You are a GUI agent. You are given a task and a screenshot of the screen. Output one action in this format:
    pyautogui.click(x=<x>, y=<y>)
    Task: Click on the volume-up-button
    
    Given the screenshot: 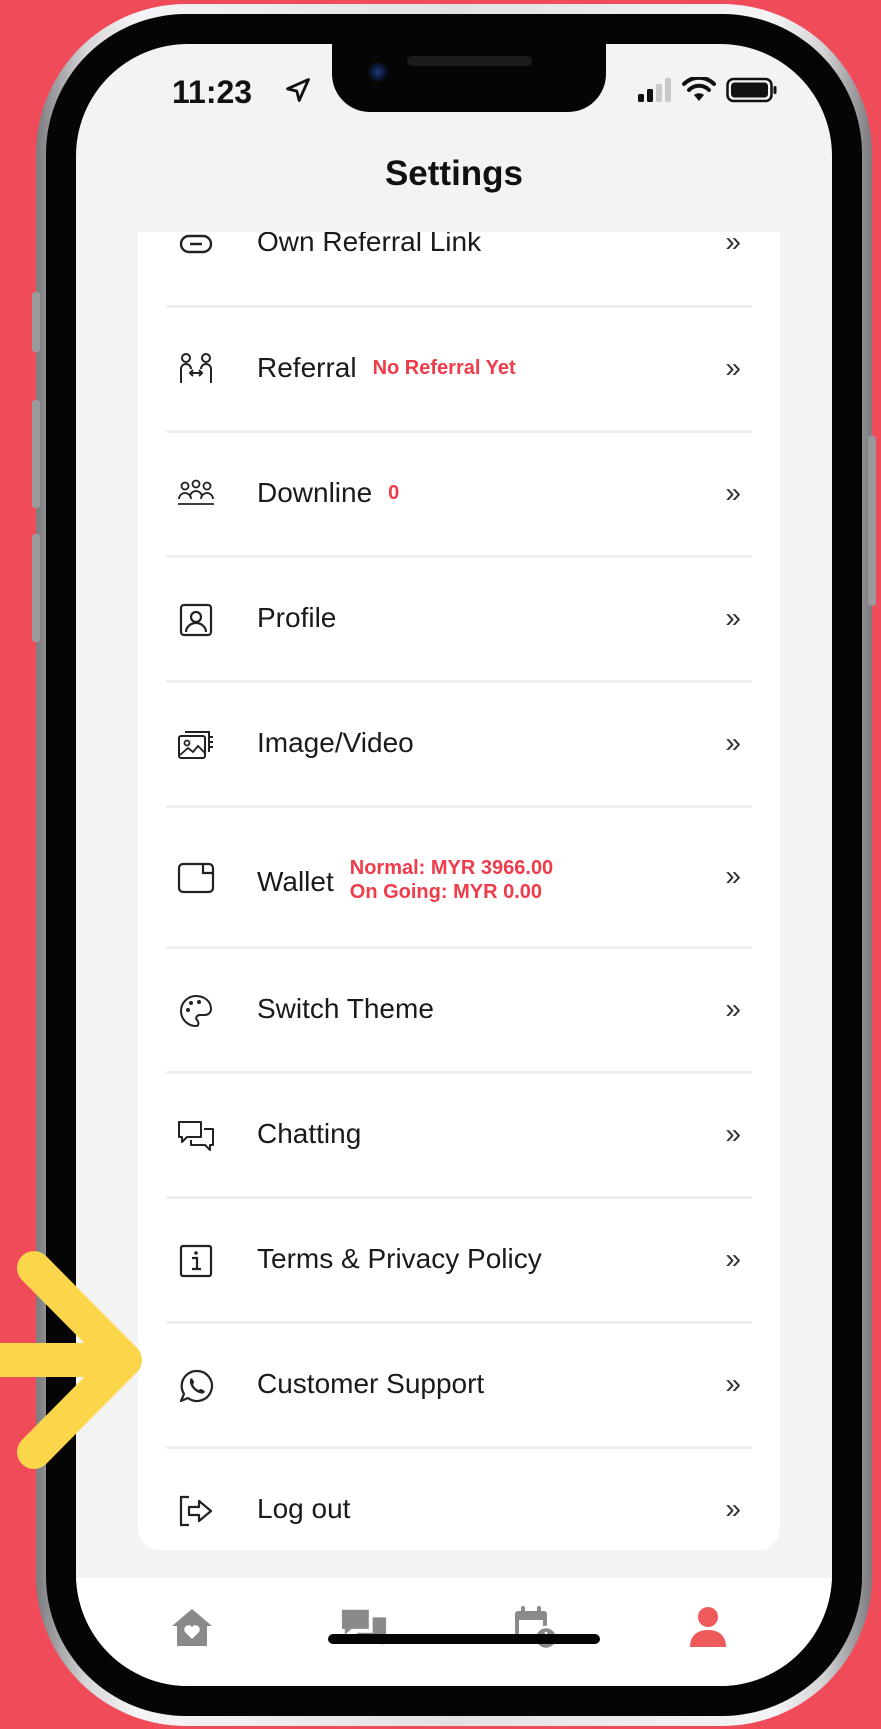 What is the action you would take?
    pyautogui.click(x=36, y=454)
    